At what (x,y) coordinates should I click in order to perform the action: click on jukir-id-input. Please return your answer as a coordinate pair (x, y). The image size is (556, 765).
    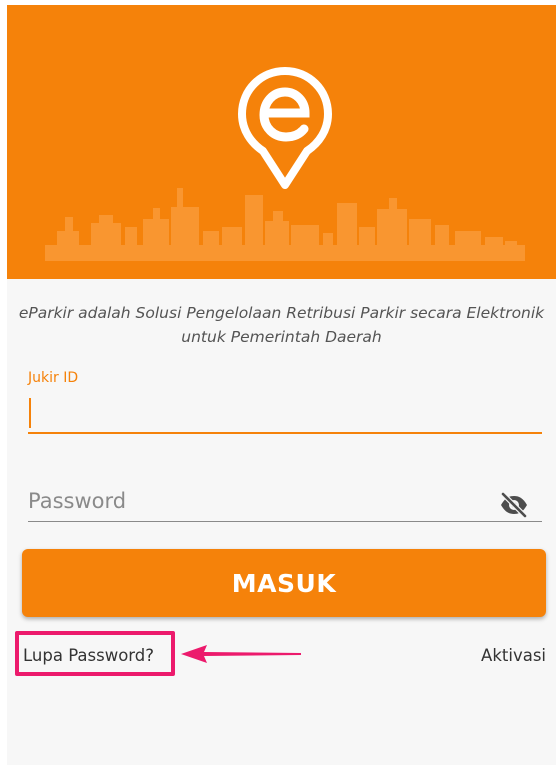
    Looking at the image, I should click on (285, 414).